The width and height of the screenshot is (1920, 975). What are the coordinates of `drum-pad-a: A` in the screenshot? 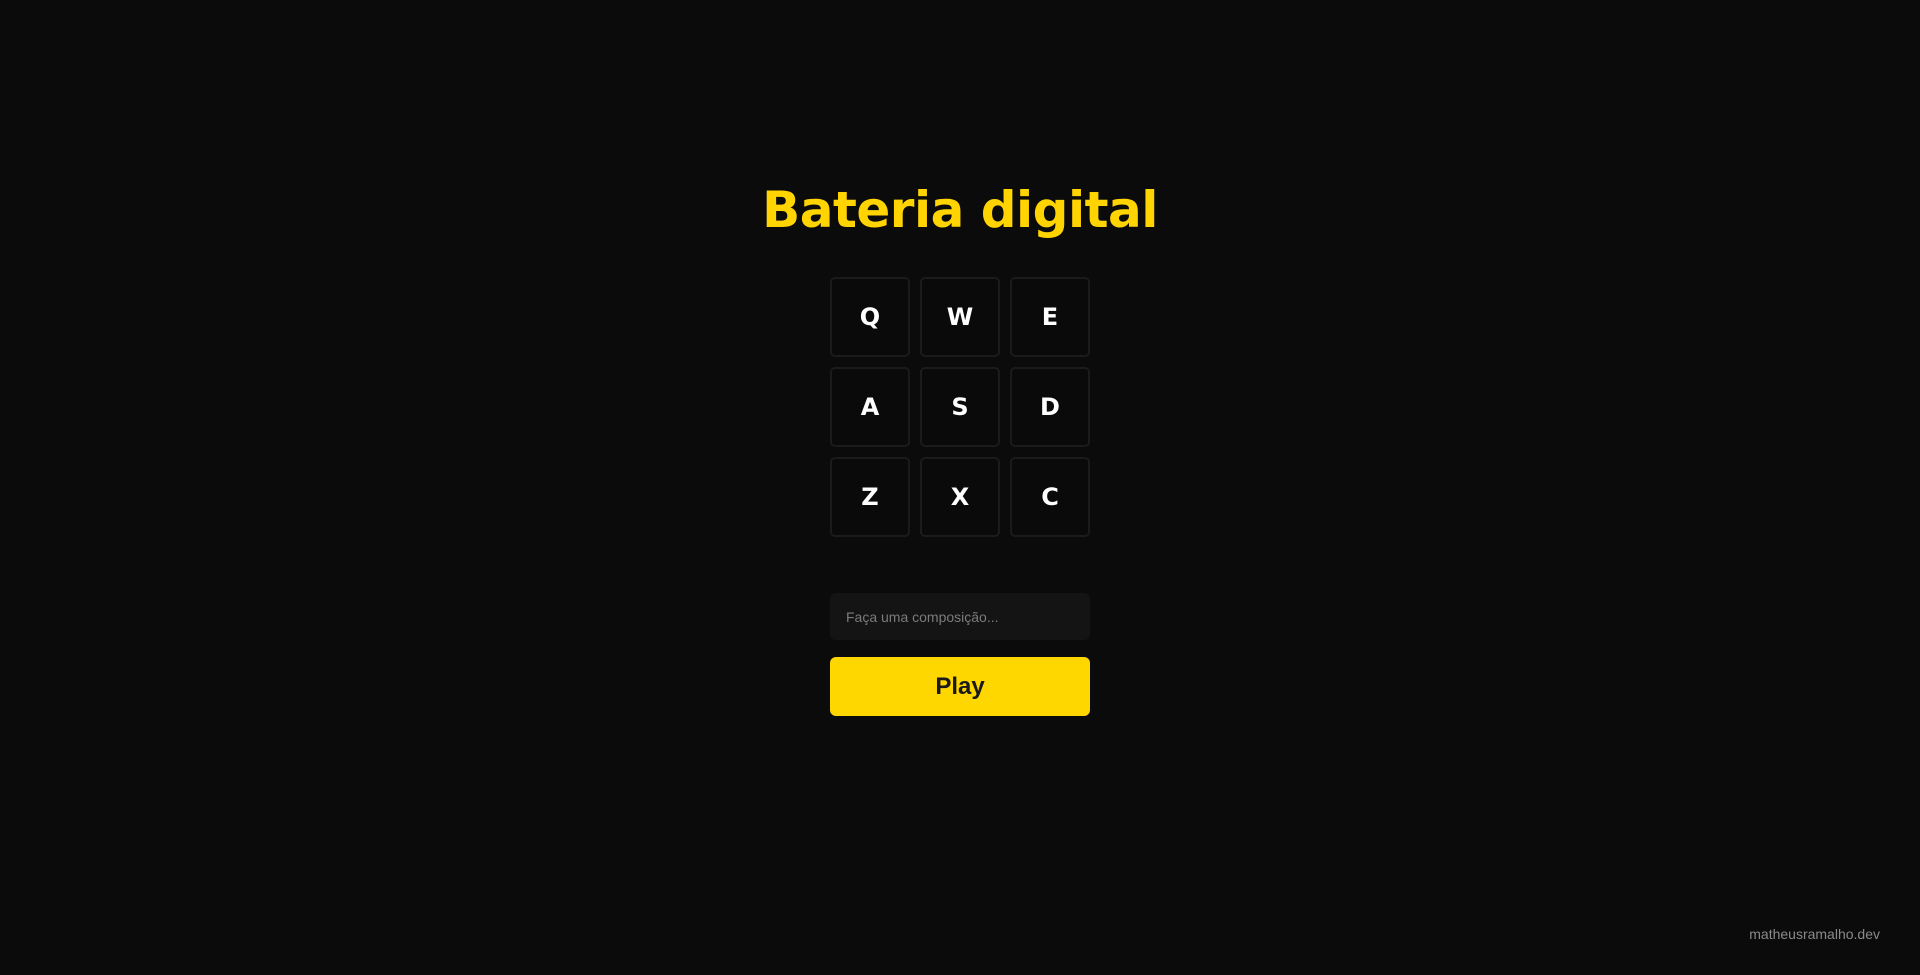 It's located at (870, 407).